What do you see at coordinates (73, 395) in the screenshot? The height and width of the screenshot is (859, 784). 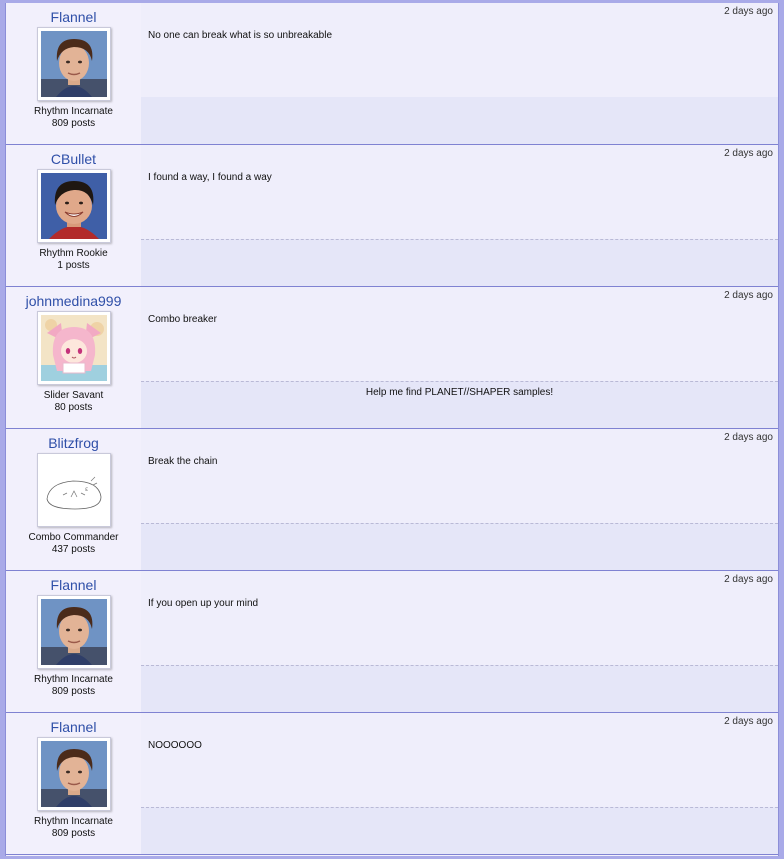 I see `user-rank: Slider Savant` at bounding box center [73, 395].